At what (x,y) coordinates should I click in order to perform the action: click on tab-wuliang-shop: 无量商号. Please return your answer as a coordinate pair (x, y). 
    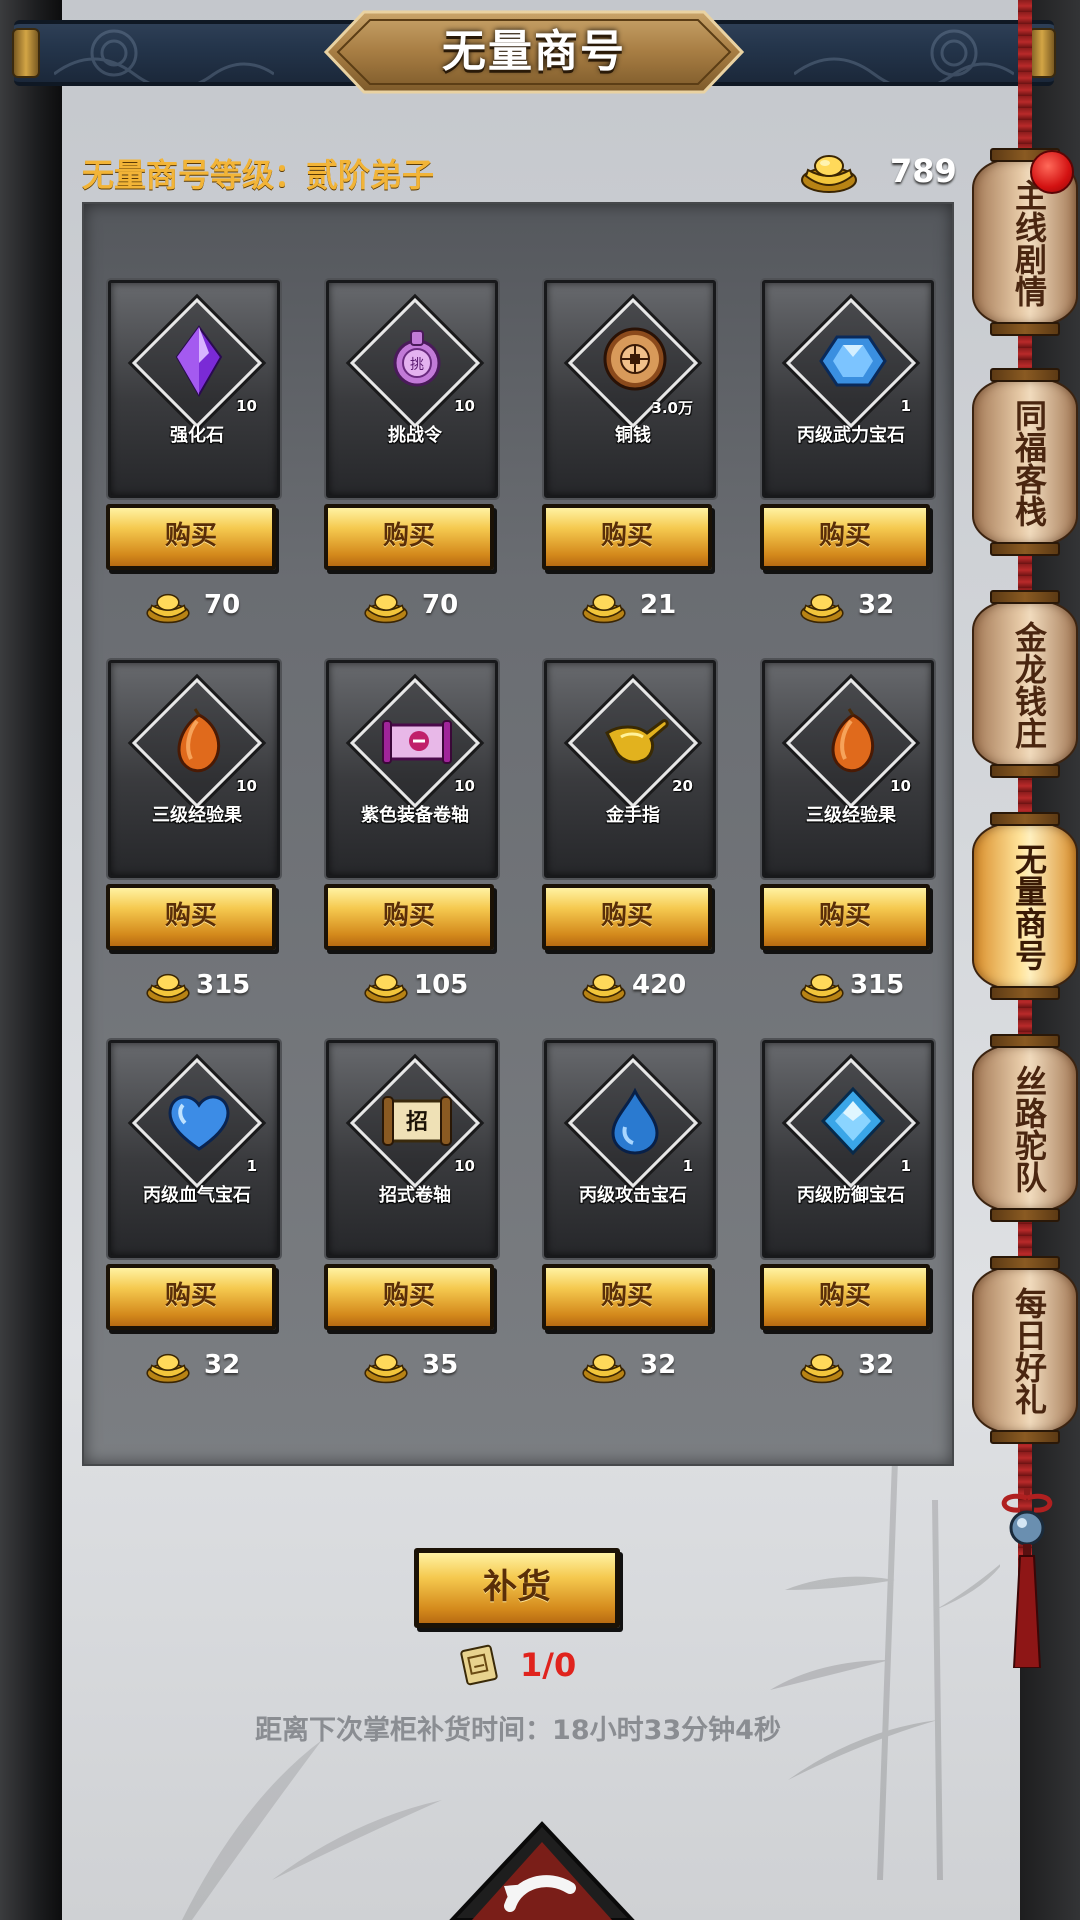
    Looking at the image, I should click on (1025, 906).